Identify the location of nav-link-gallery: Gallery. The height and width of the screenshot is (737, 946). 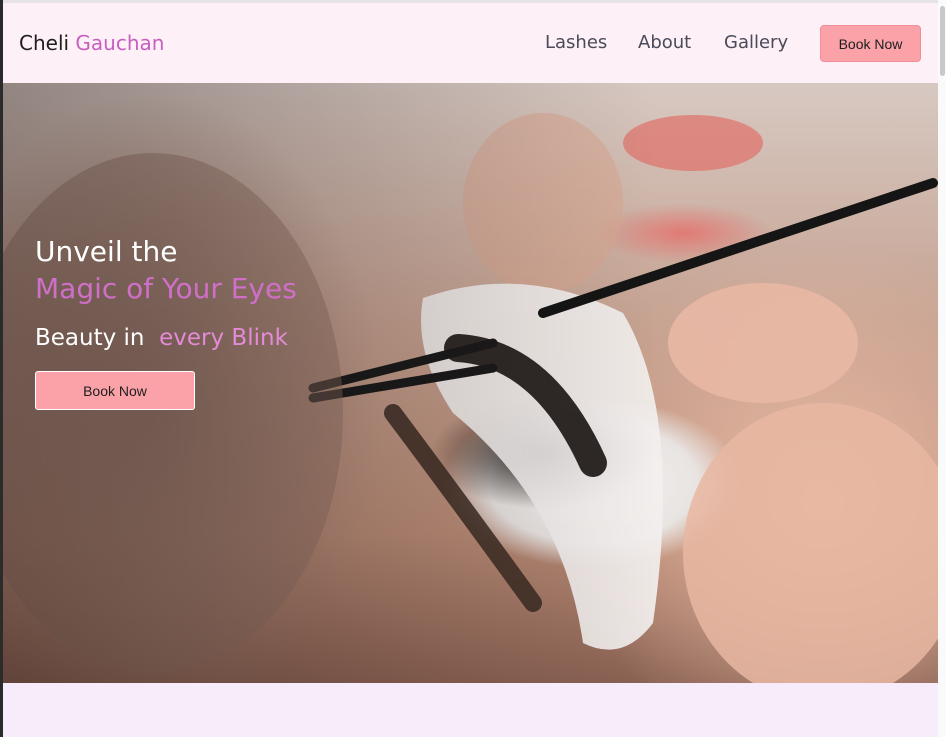
(756, 42).